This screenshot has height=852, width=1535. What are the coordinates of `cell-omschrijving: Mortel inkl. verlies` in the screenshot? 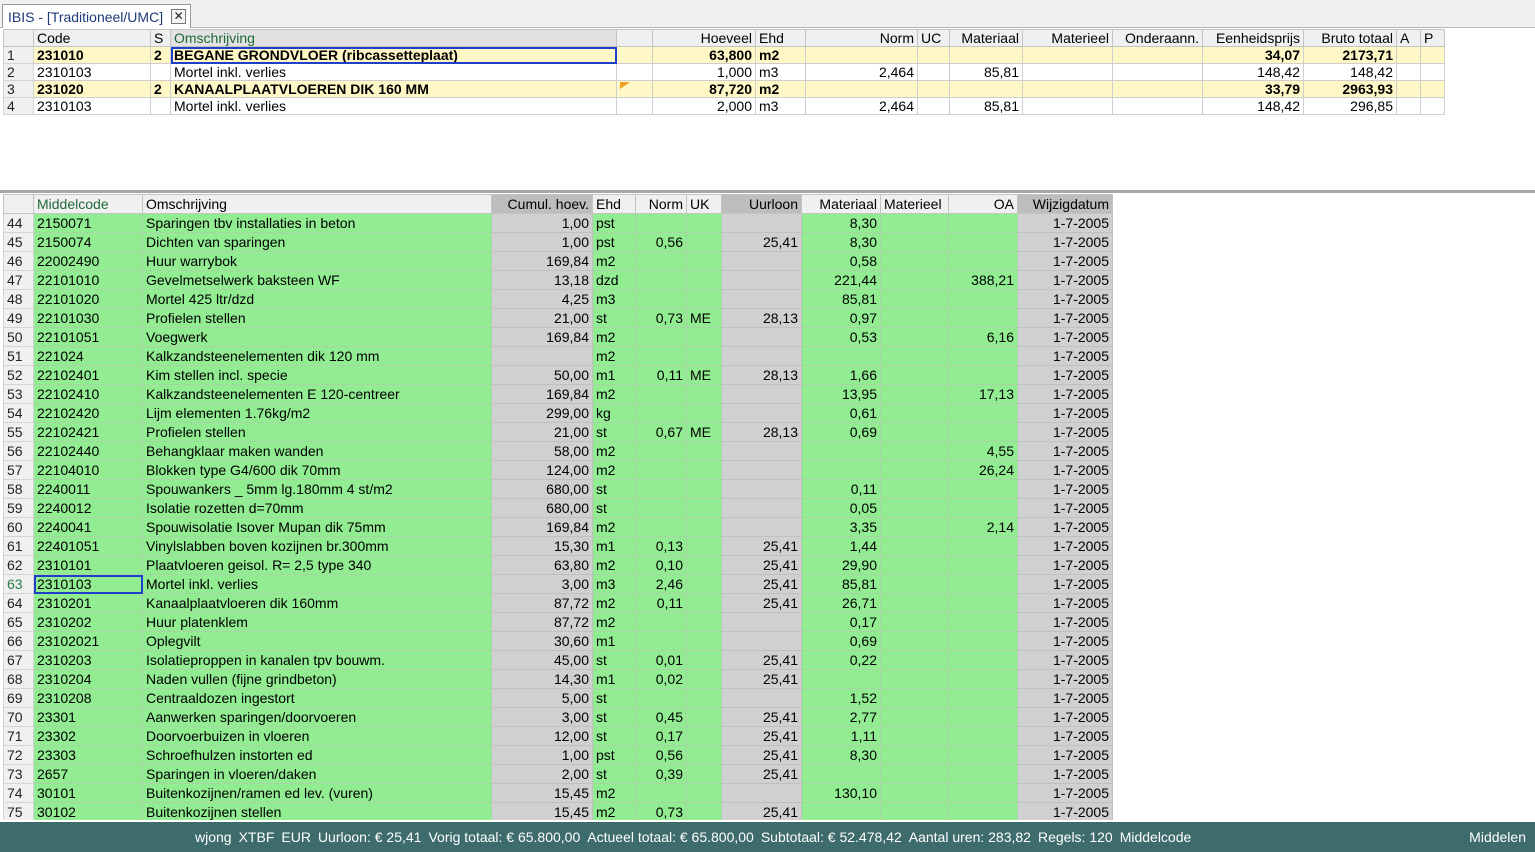 It's located at (393, 106).